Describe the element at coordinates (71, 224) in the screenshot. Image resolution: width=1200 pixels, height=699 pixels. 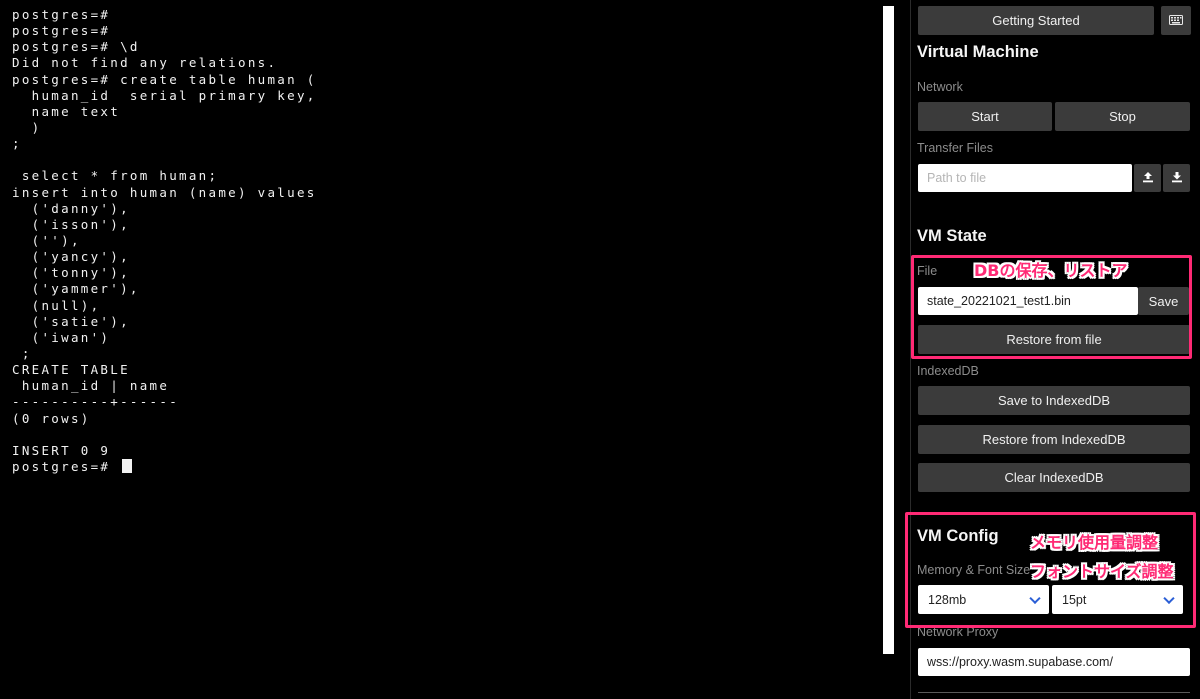
I see `terminal-line-text: ('isson'),` at that location.